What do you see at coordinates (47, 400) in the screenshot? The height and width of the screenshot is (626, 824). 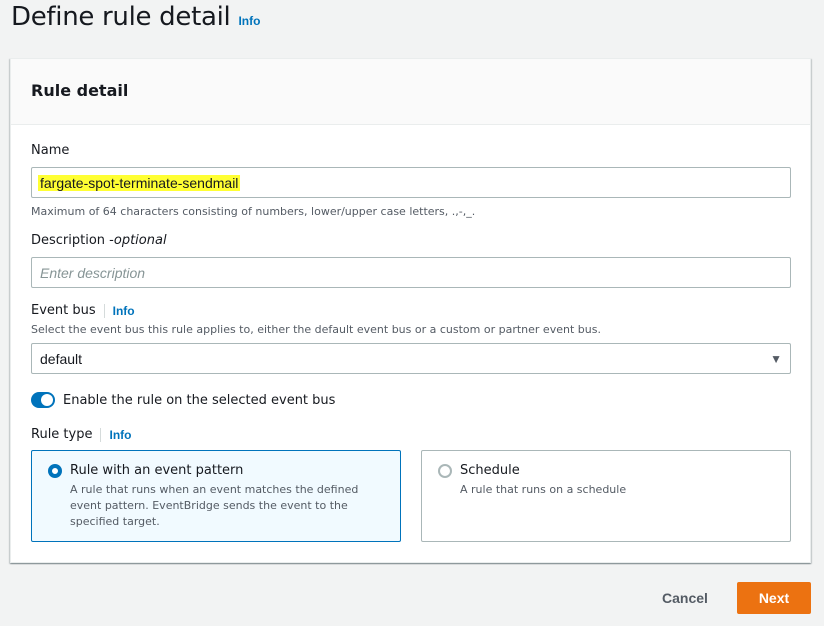 I see `toggle-knob` at bounding box center [47, 400].